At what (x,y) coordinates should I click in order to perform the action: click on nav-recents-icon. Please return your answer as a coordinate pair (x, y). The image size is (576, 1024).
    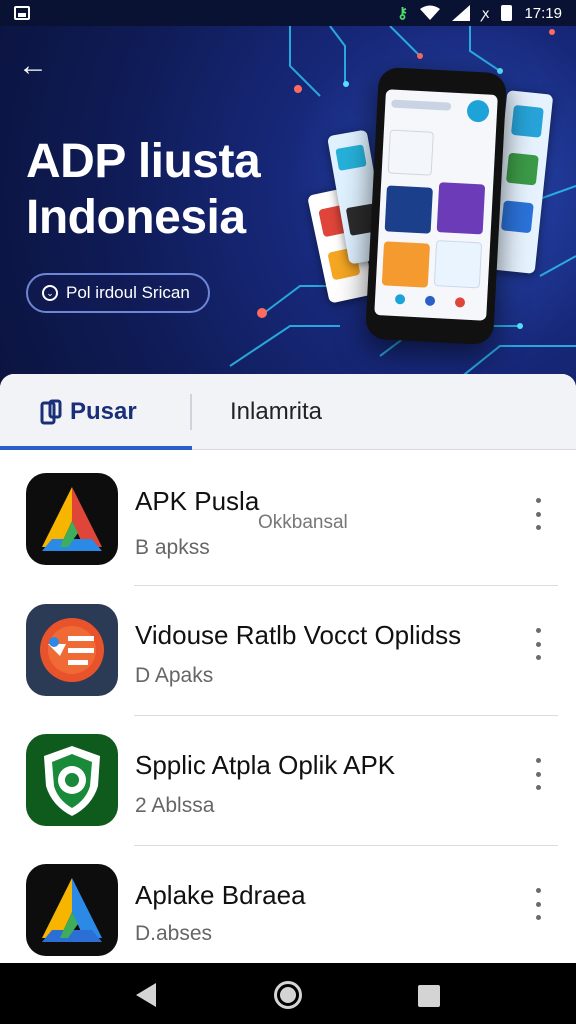
    Looking at the image, I should click on (429, 996).